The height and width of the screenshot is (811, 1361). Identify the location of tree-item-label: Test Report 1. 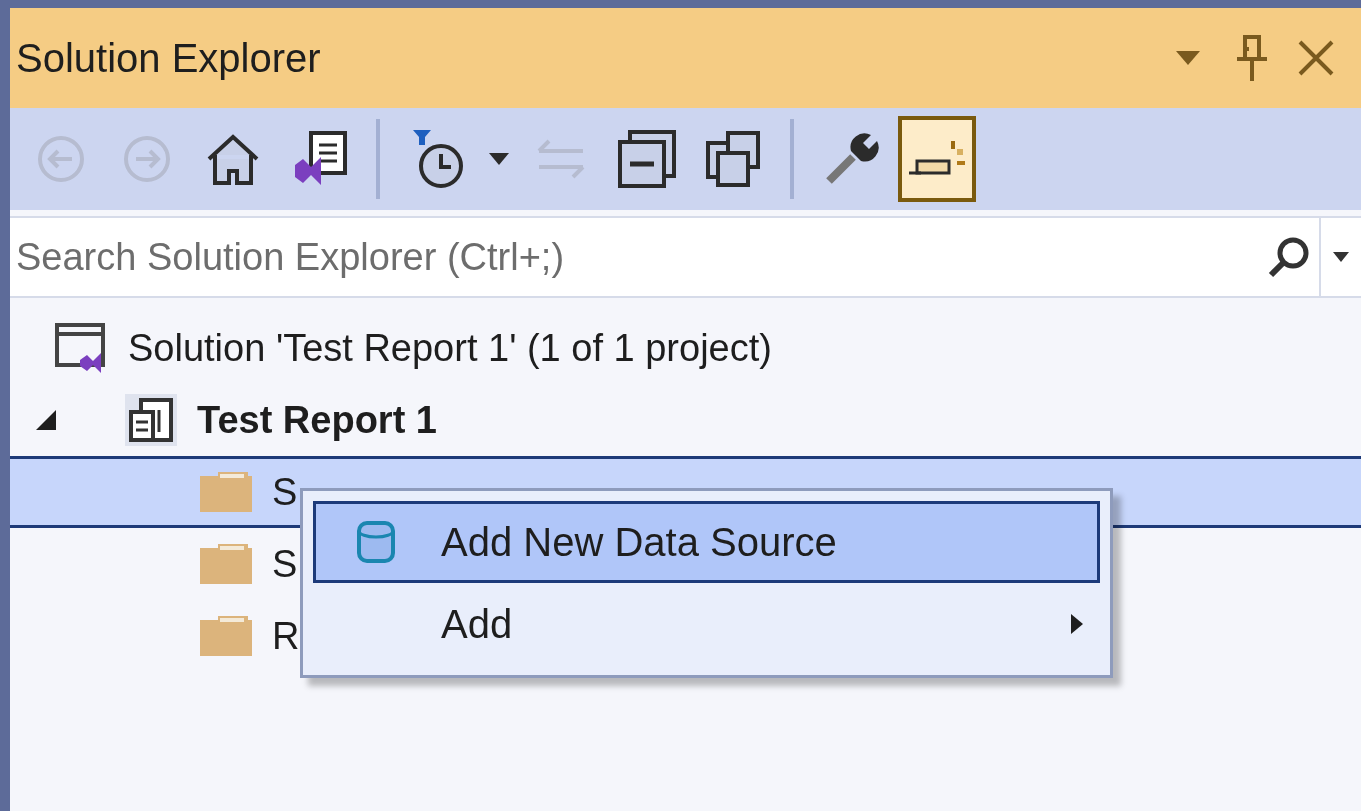
(317, 420).